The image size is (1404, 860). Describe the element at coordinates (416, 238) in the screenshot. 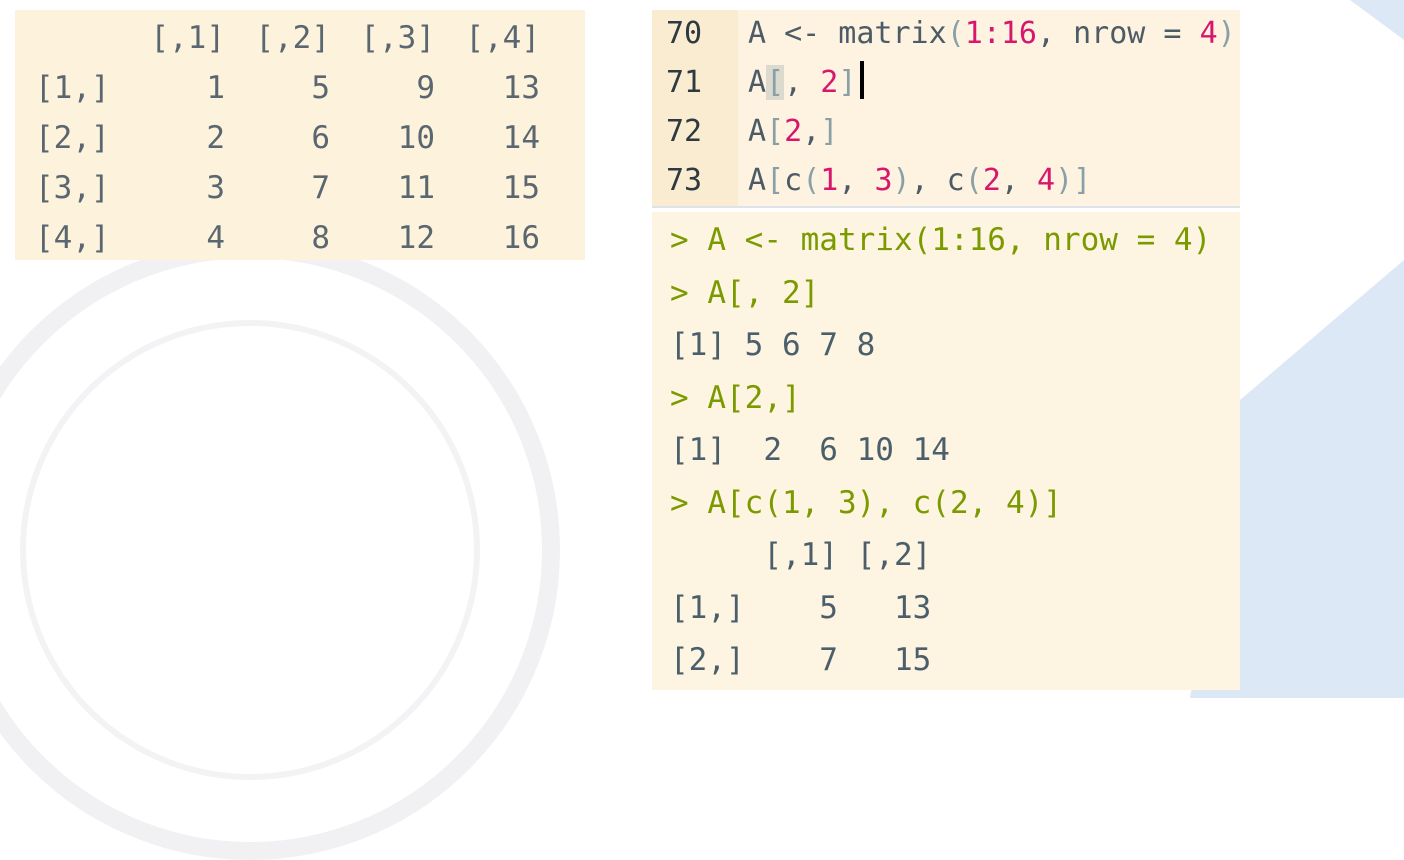

I see `matrix-cell: 12` at that location.